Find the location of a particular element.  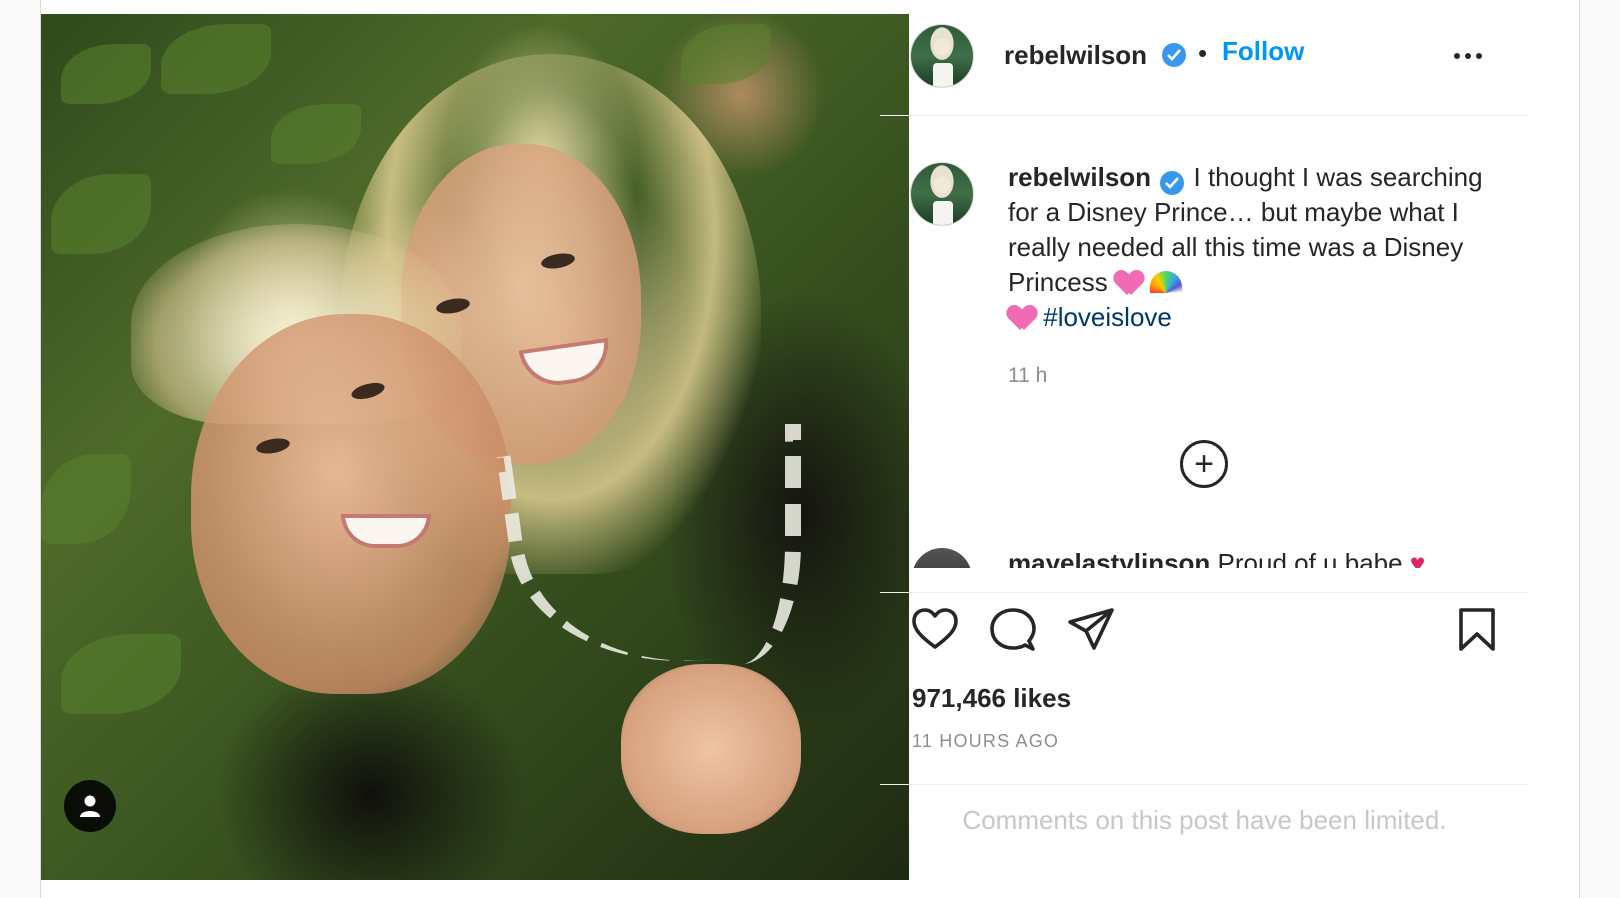

red-heart-emoji-icon: ♥ is located at coordinates (1417, 558).